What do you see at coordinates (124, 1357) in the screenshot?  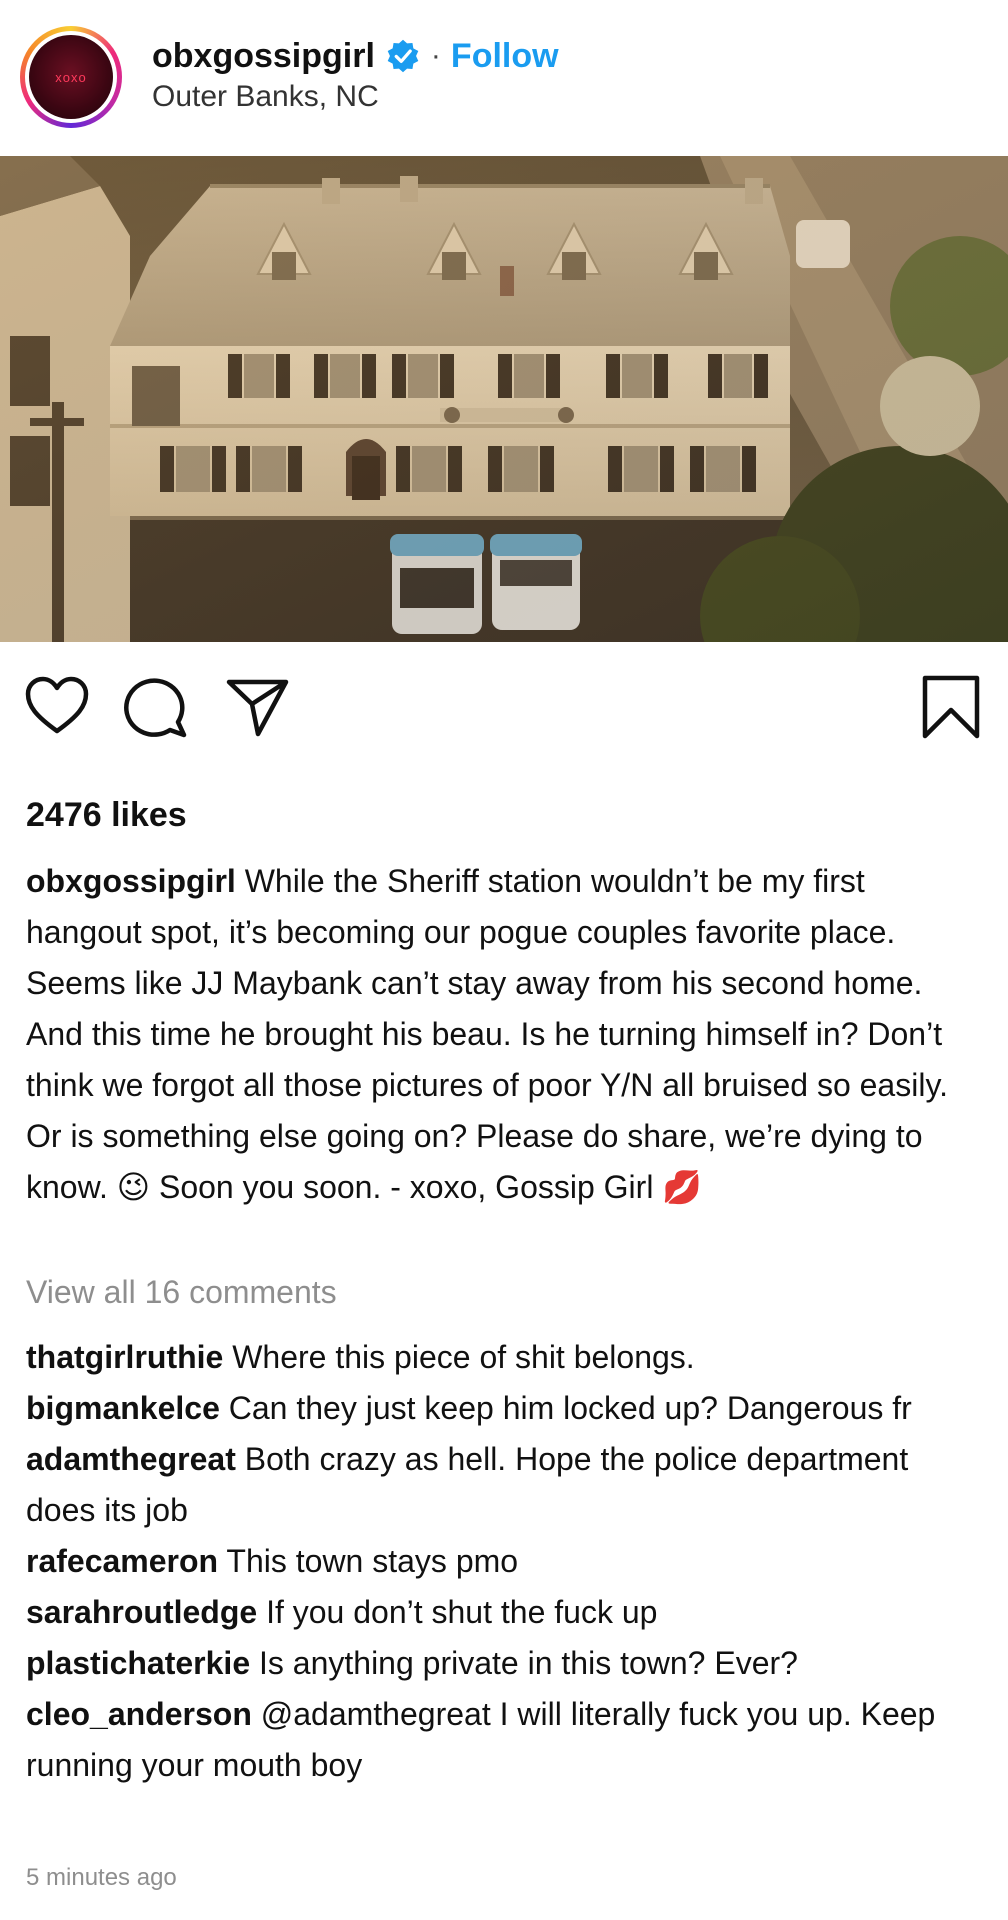 I see `comment-username: thatgirlruthie` at bounding box center [124, 1357].